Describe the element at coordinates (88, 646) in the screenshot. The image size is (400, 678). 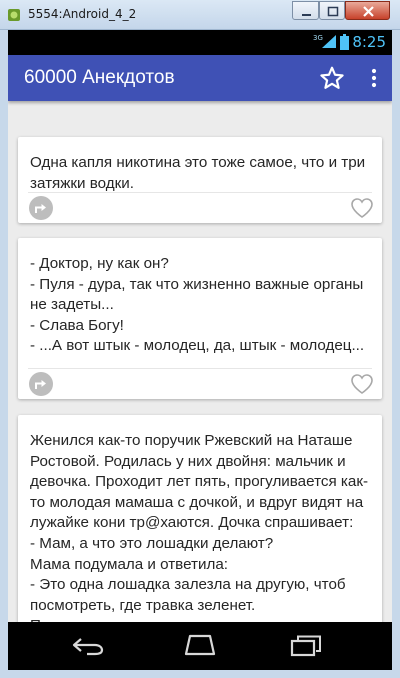
I see `back-icon` at that location.